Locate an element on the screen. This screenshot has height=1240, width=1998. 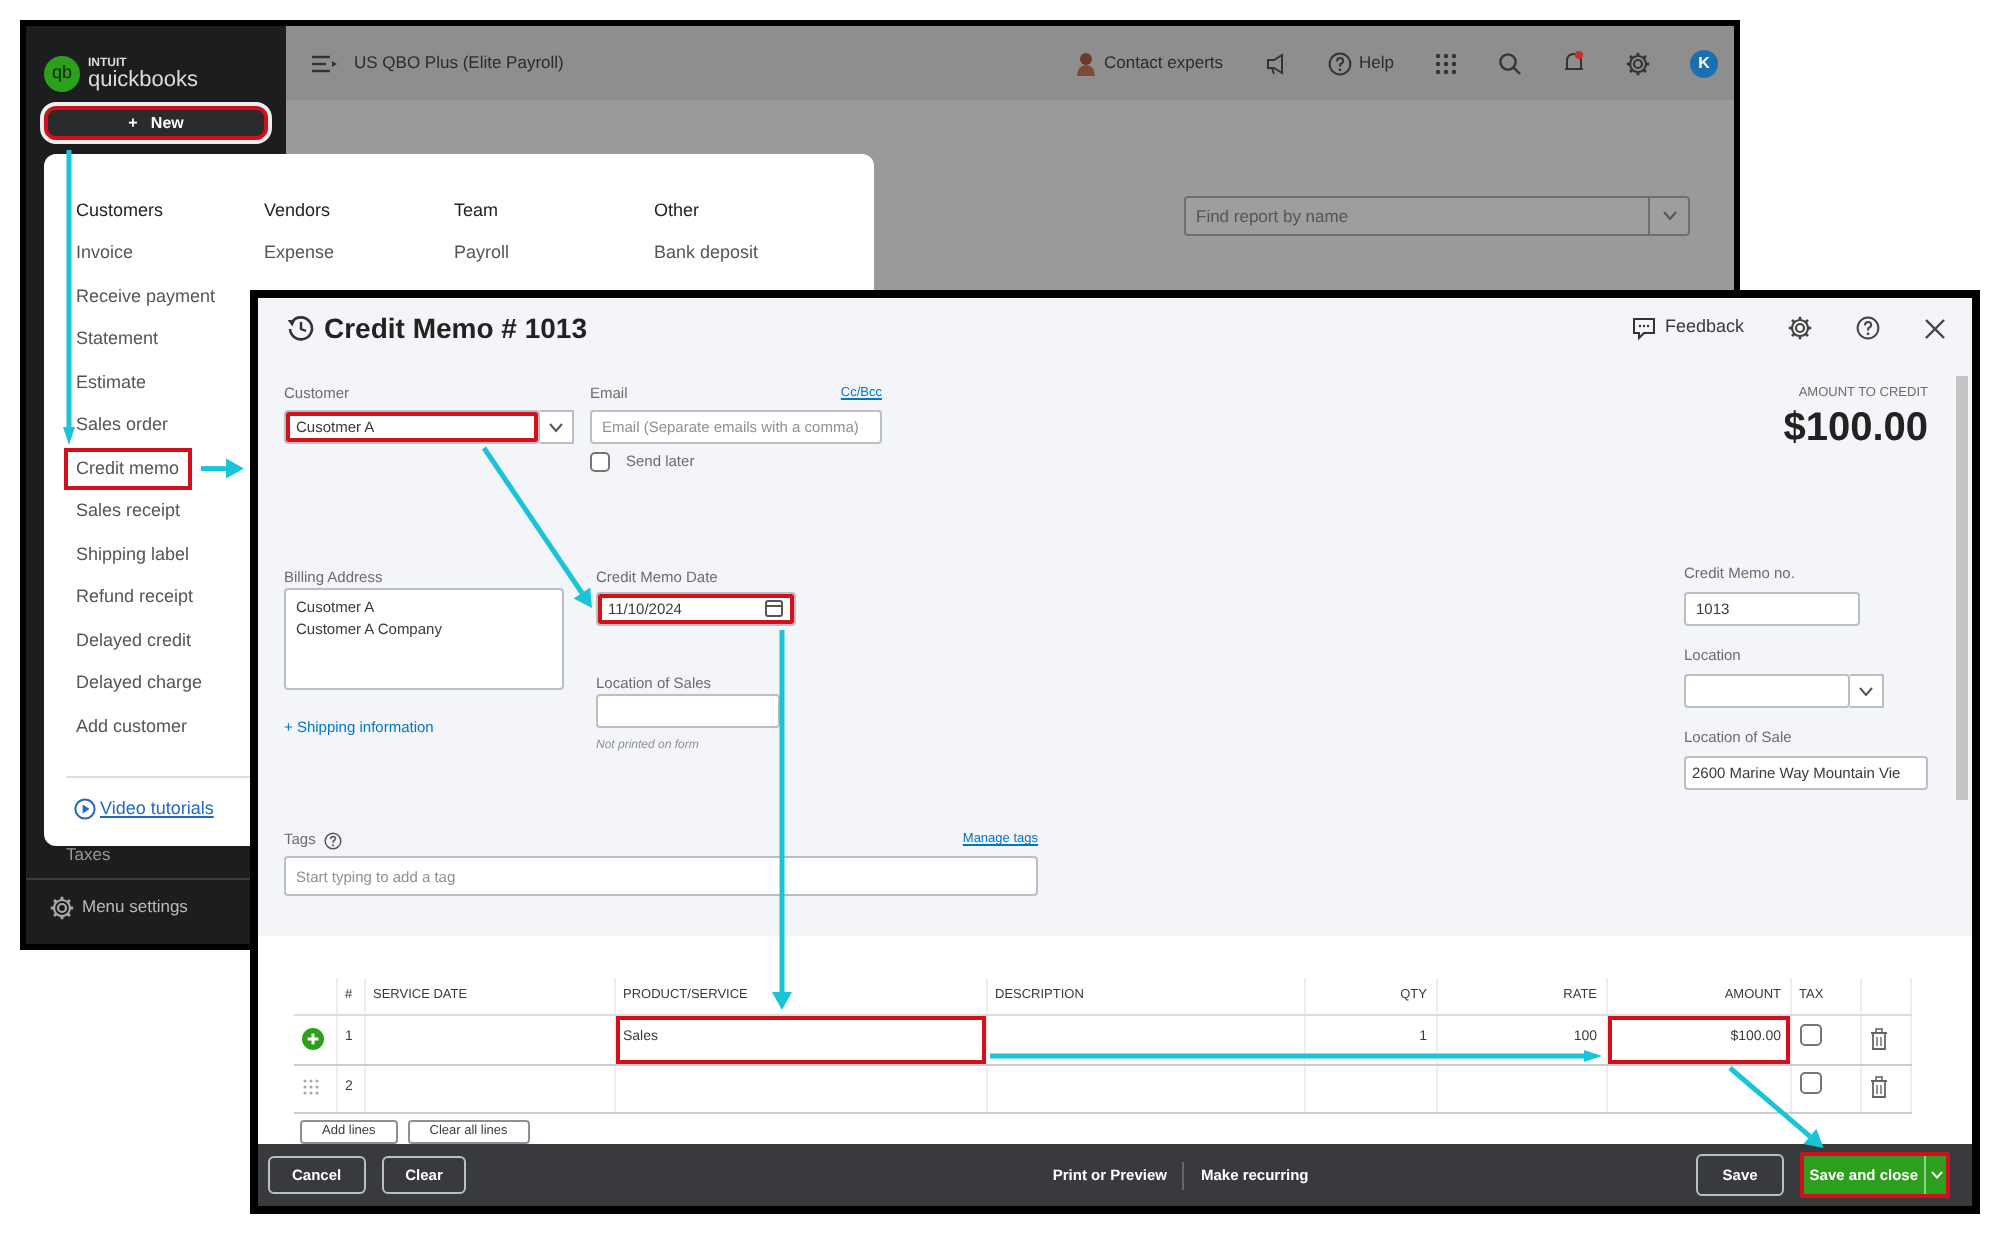
drag-handle-icon is located at coordinates (311, 1086).